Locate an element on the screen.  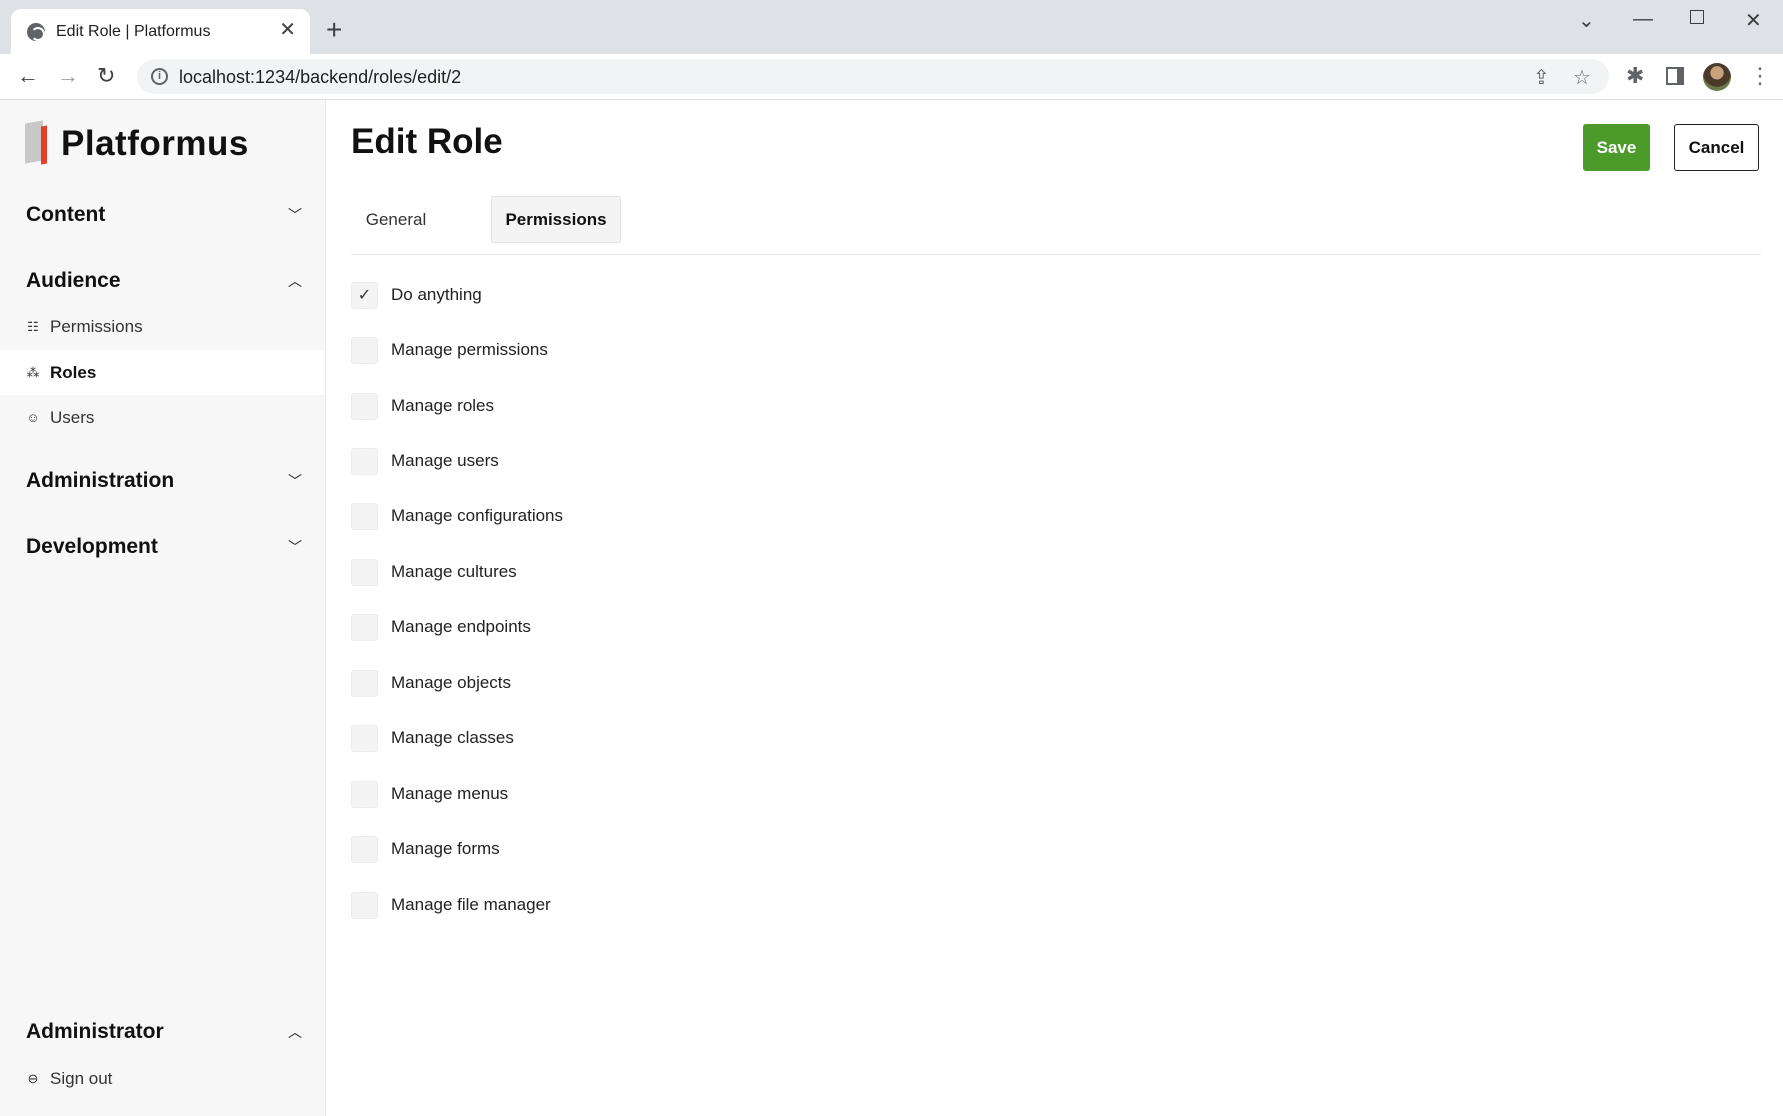
permission-item: Manage objects is located at coordinates (431, 683).